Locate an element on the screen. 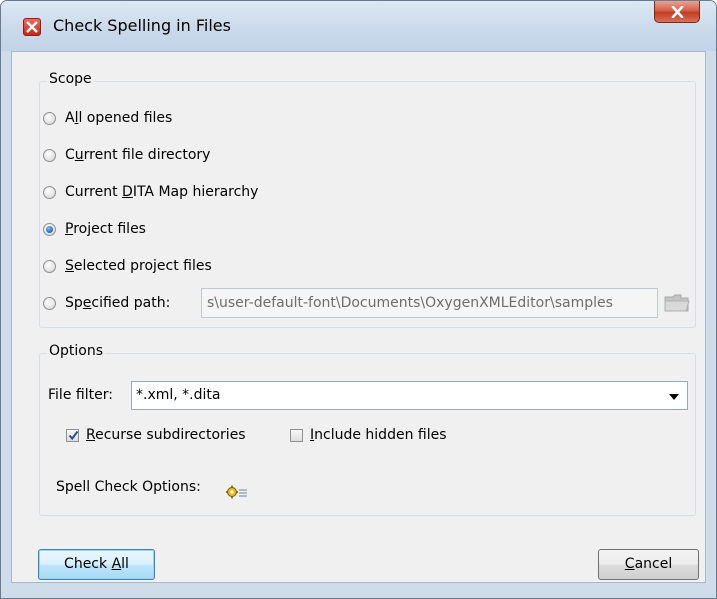 This screenshot has width=717, height=599. file-filter-value: *.xml, *.dita is located at coordinates (178, 395).